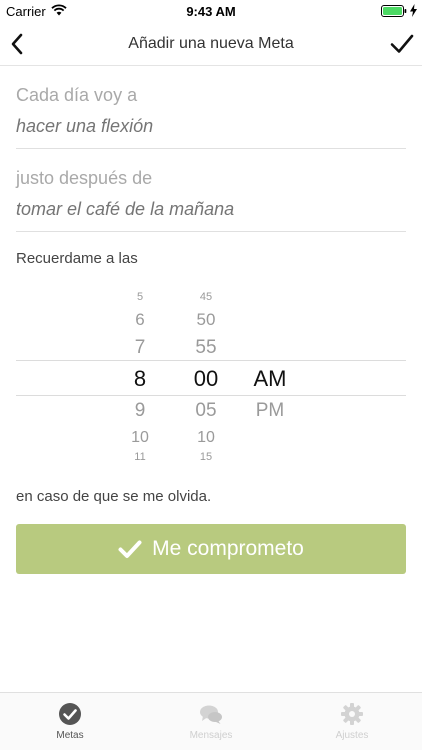 The height and width of the screenshot is (750, 422). I want to click on trigger-input, so click(211, 209).